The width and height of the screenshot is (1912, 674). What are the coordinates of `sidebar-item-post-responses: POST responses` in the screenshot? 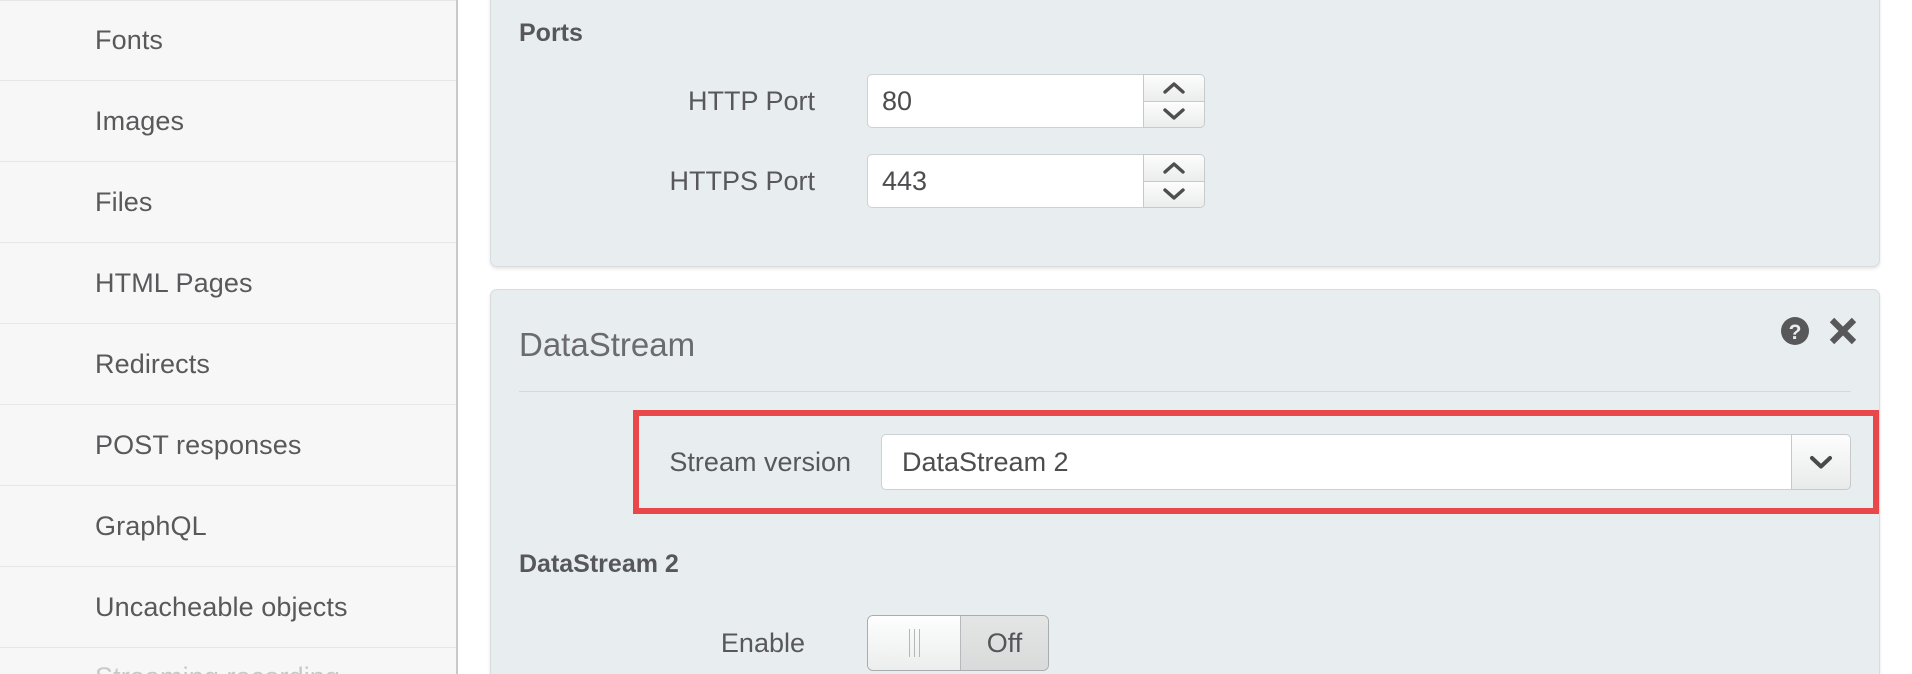 It's located at (228, 445).